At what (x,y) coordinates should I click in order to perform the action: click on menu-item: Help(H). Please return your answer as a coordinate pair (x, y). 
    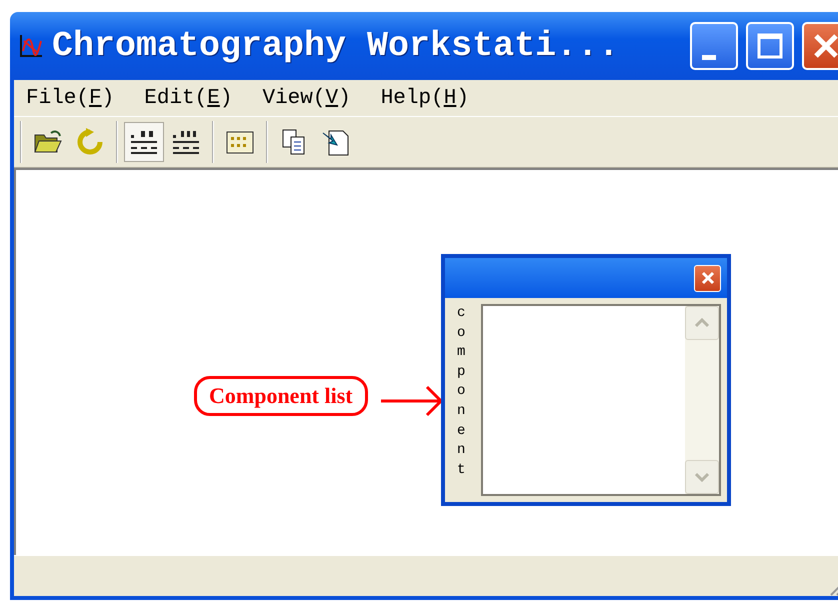
    Looking at the image, I should click on (424, 98).